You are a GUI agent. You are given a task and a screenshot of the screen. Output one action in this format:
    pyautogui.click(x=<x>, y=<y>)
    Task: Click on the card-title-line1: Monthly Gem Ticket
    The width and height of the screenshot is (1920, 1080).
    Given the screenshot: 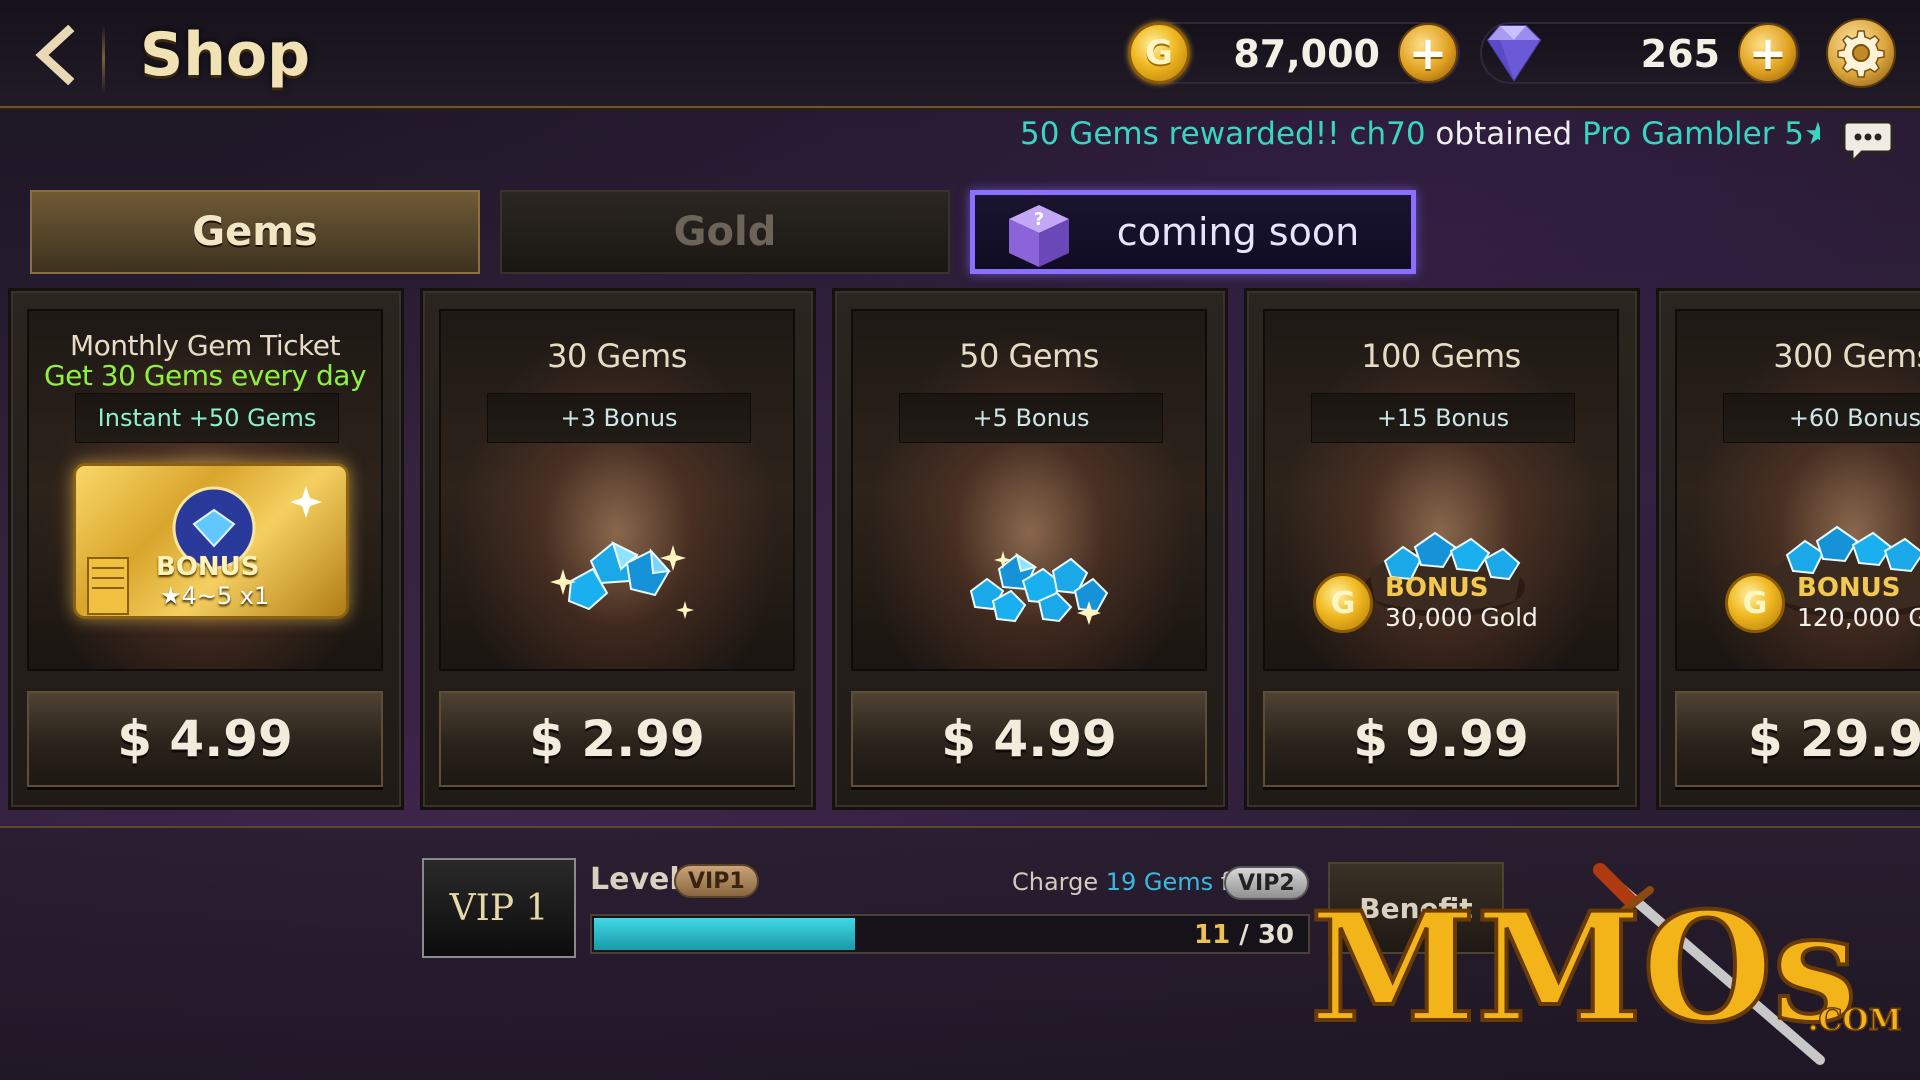 What is the action you would take?
    pyautogui.click(x=205, y=345)
    